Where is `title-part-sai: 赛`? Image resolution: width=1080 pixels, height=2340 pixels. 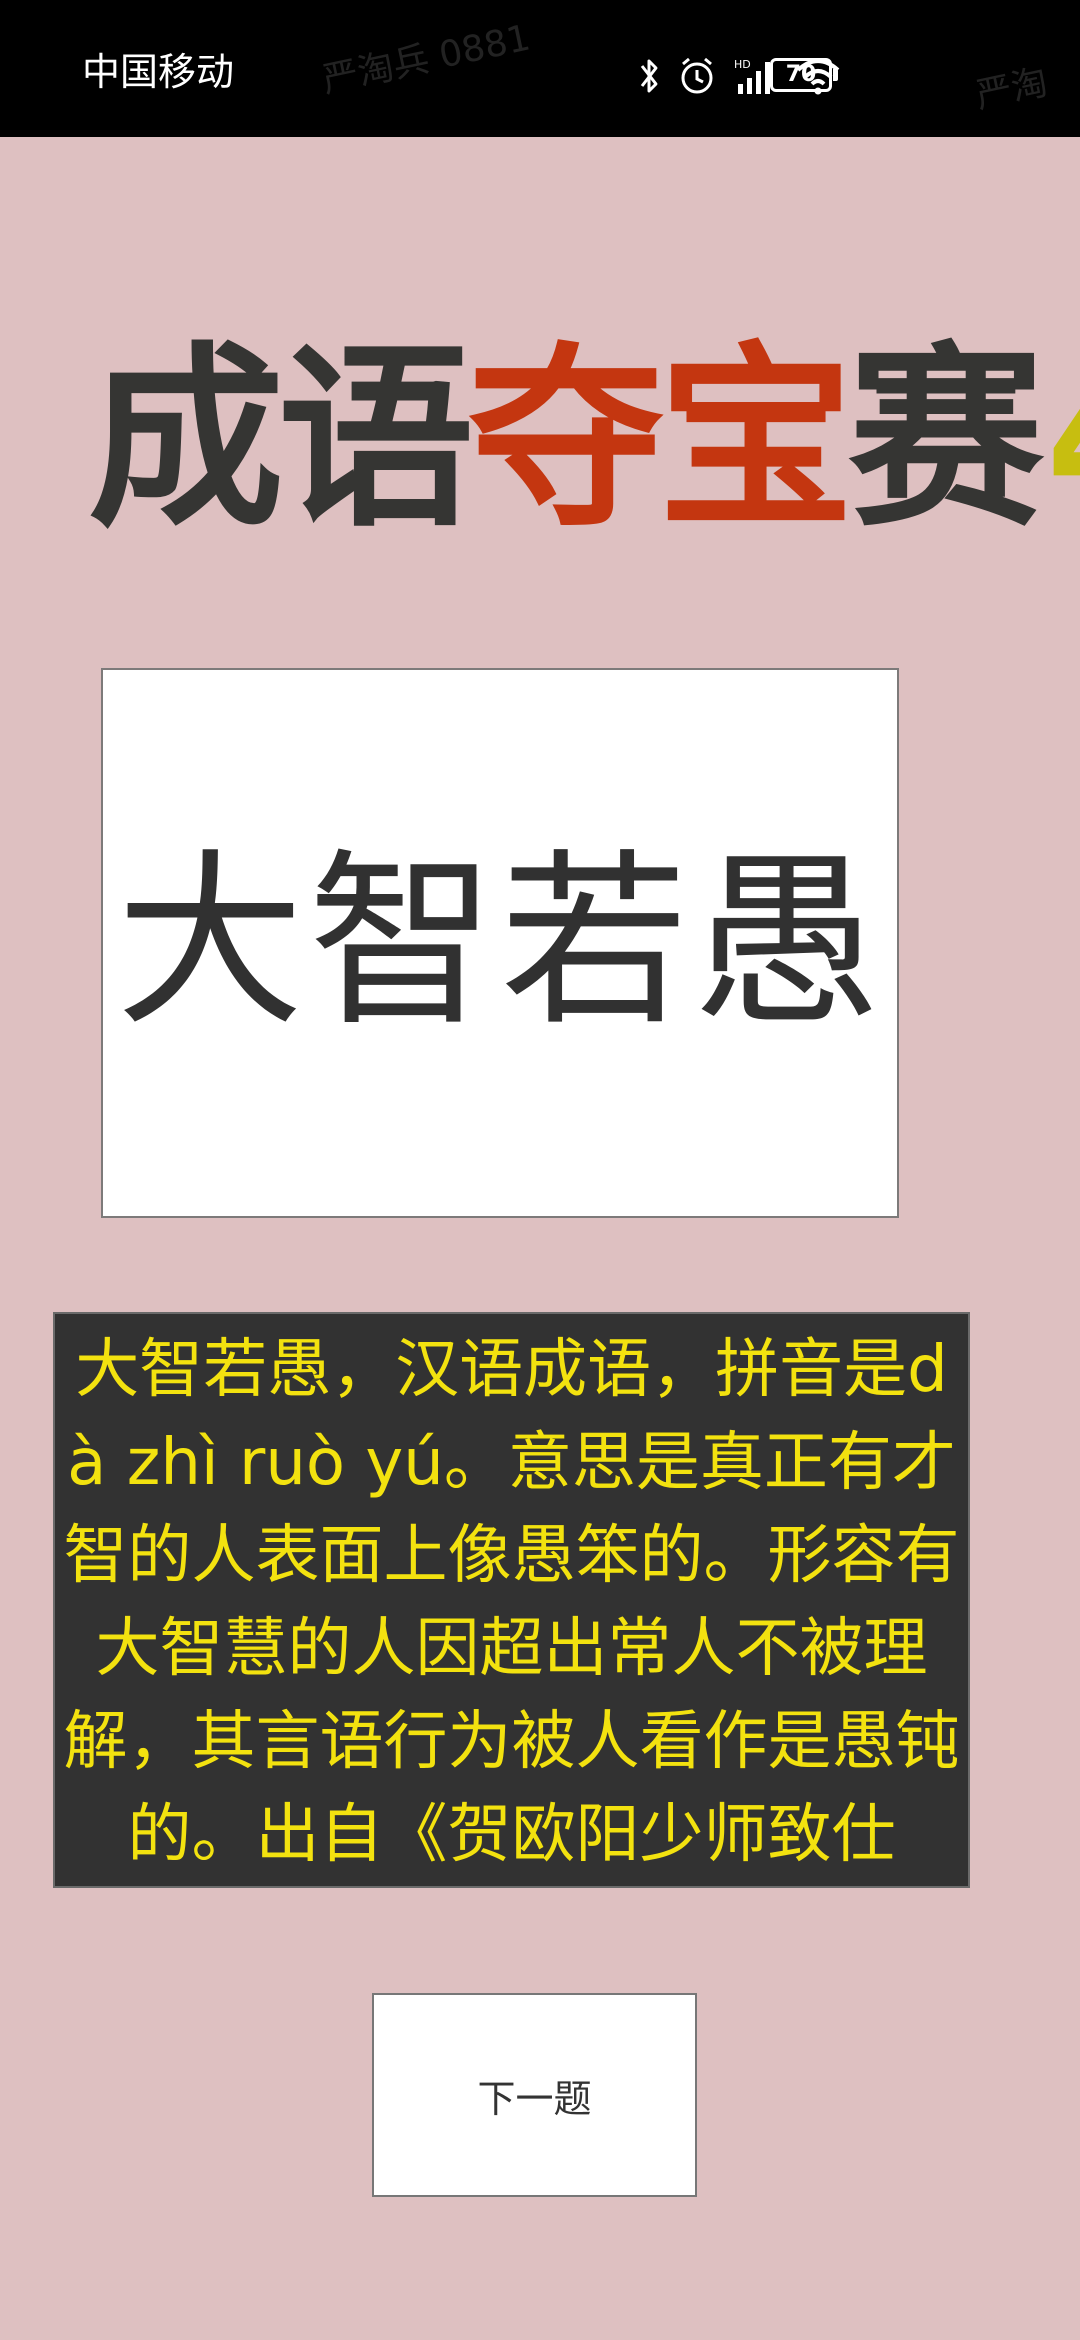
title-part-sai: 赛 is located at coordinates (946, 440).